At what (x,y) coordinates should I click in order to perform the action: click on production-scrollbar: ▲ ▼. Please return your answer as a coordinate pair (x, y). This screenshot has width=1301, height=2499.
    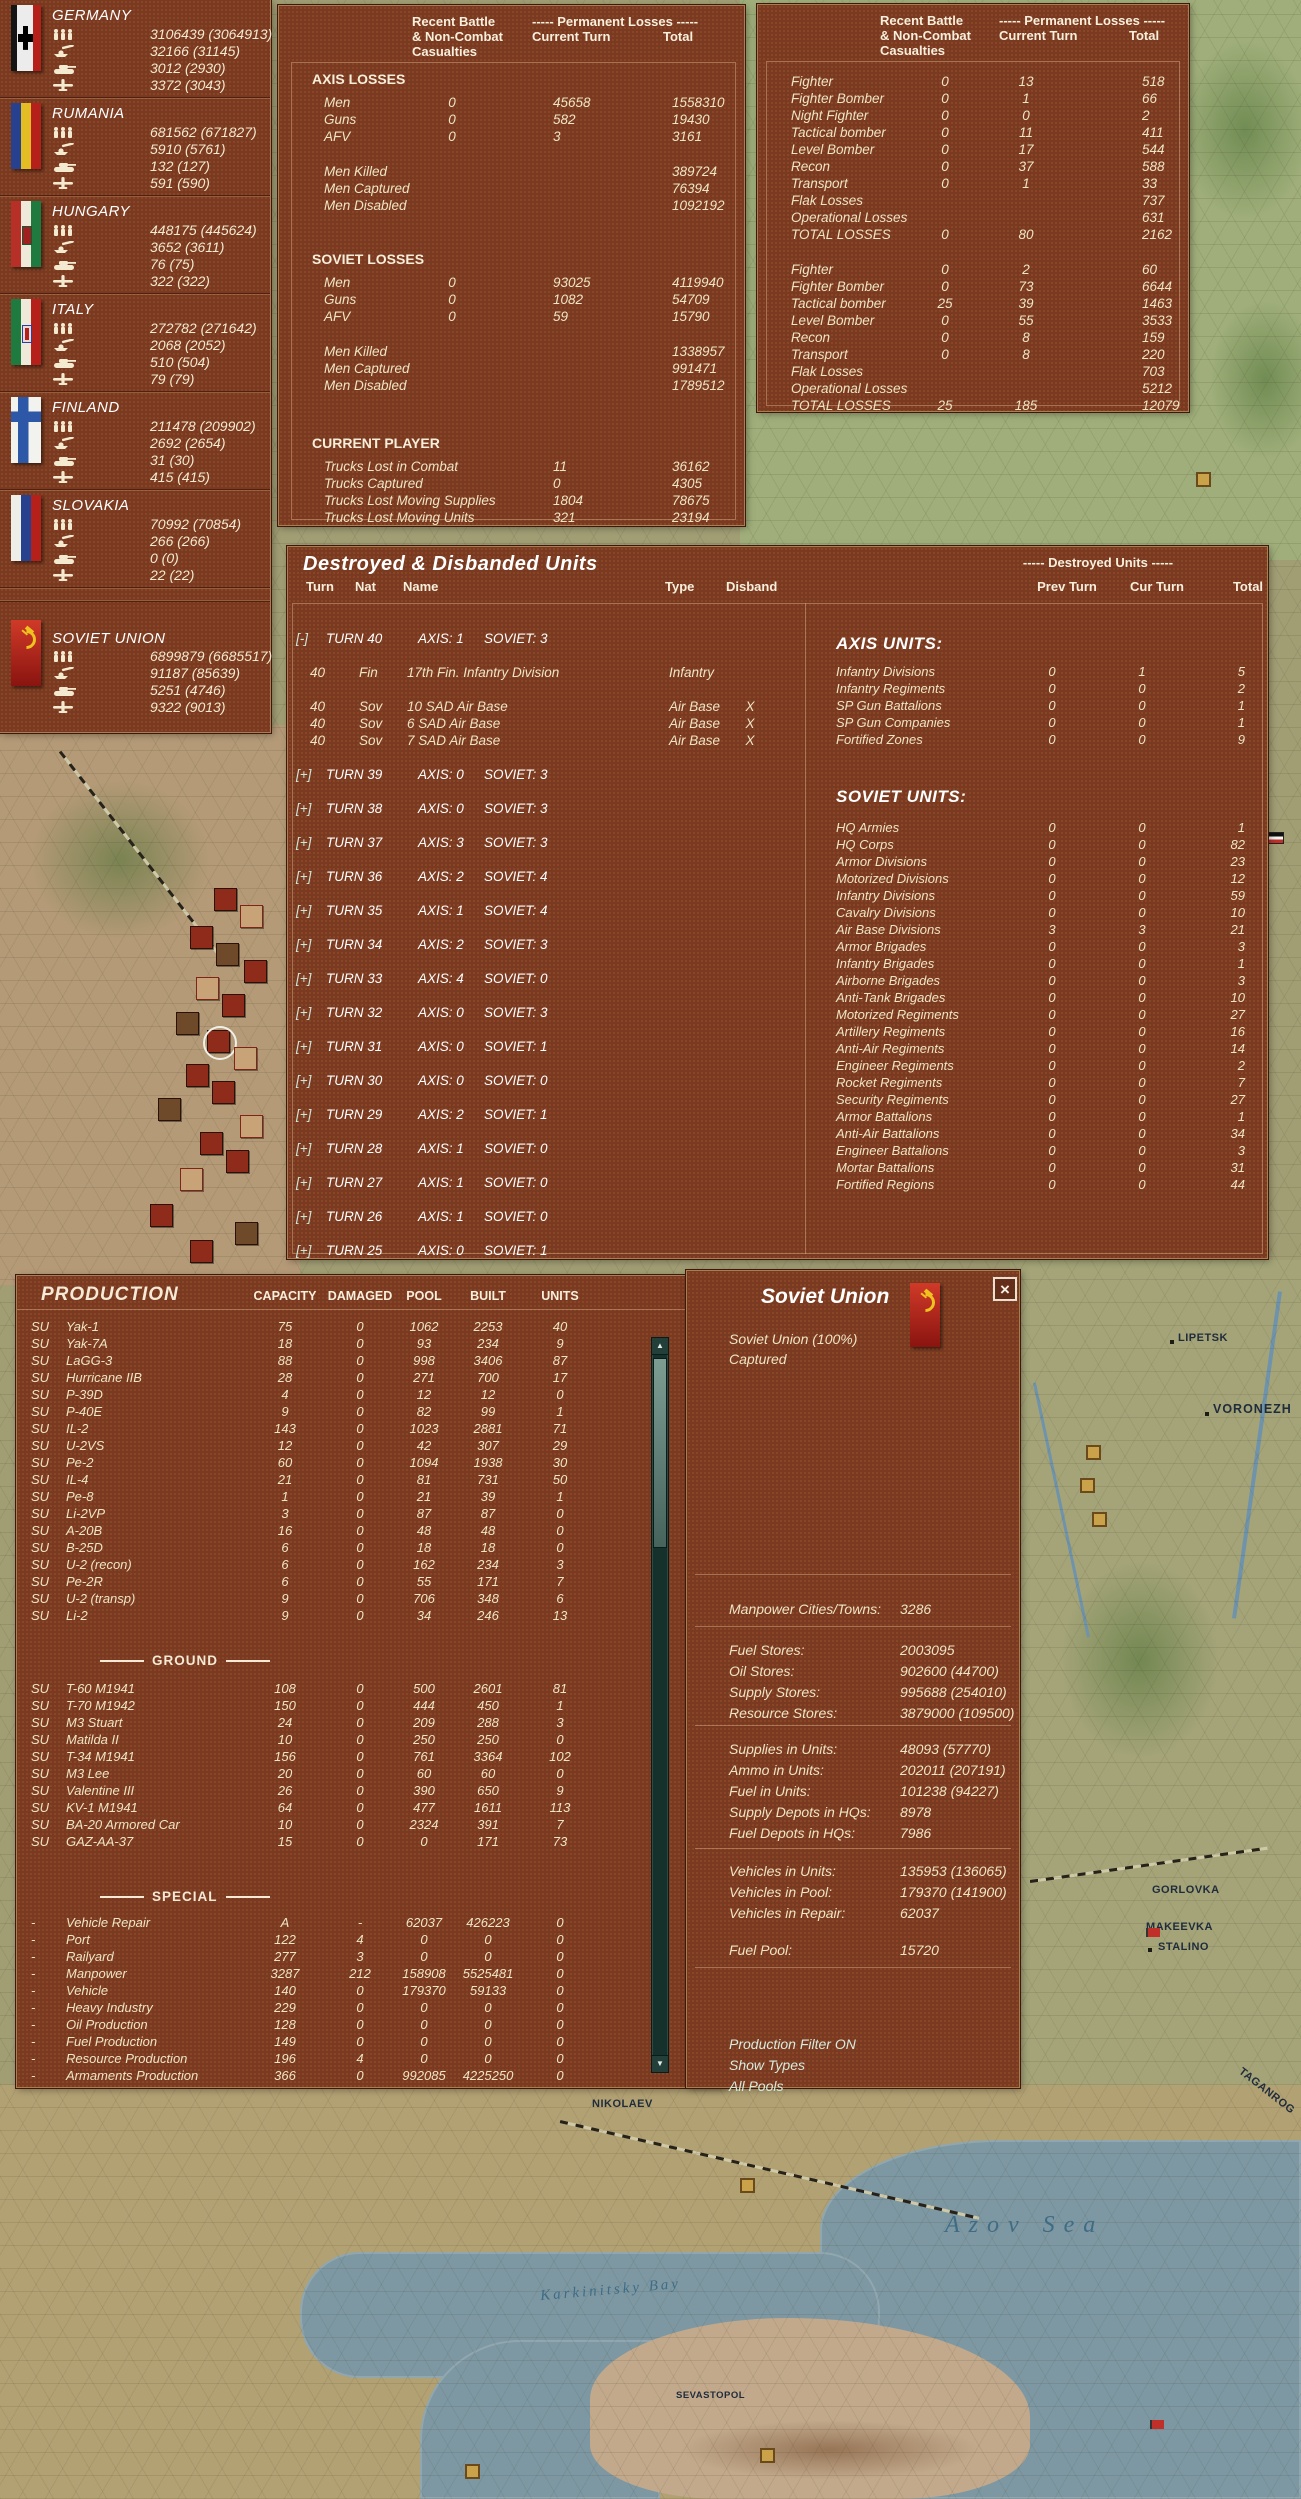
    Looking at the image, I should click on (660, 1705).